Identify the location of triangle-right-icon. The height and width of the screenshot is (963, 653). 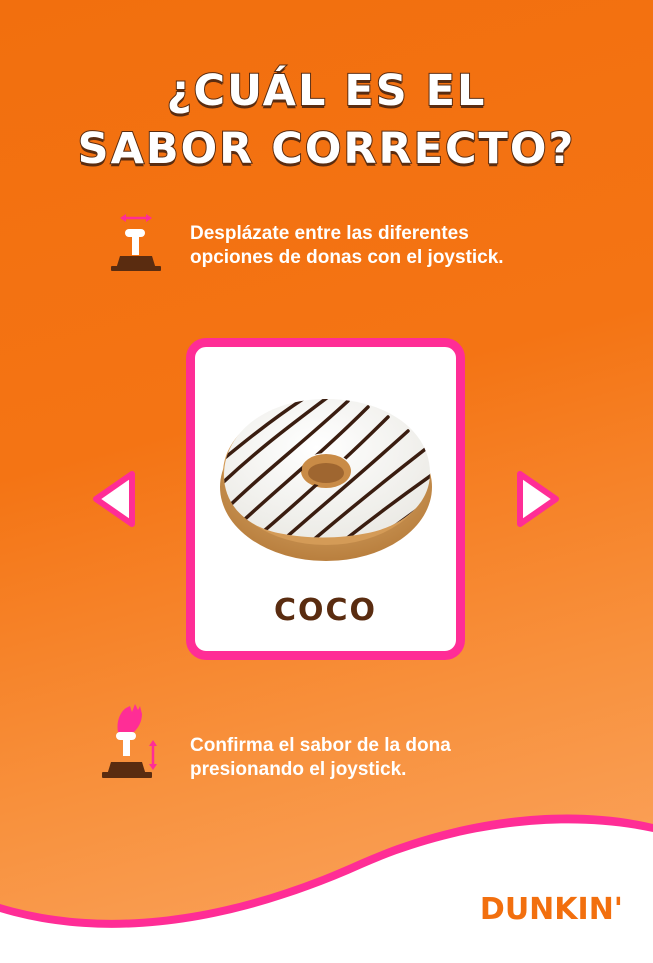
(538, 499).